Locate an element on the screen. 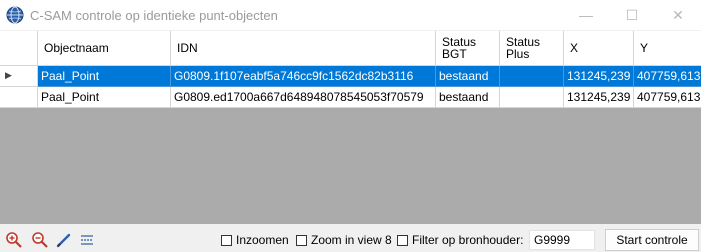 This screenshot has width=701, height=252. bronhouder-input: G9999 is located at coordinates (562, 240).